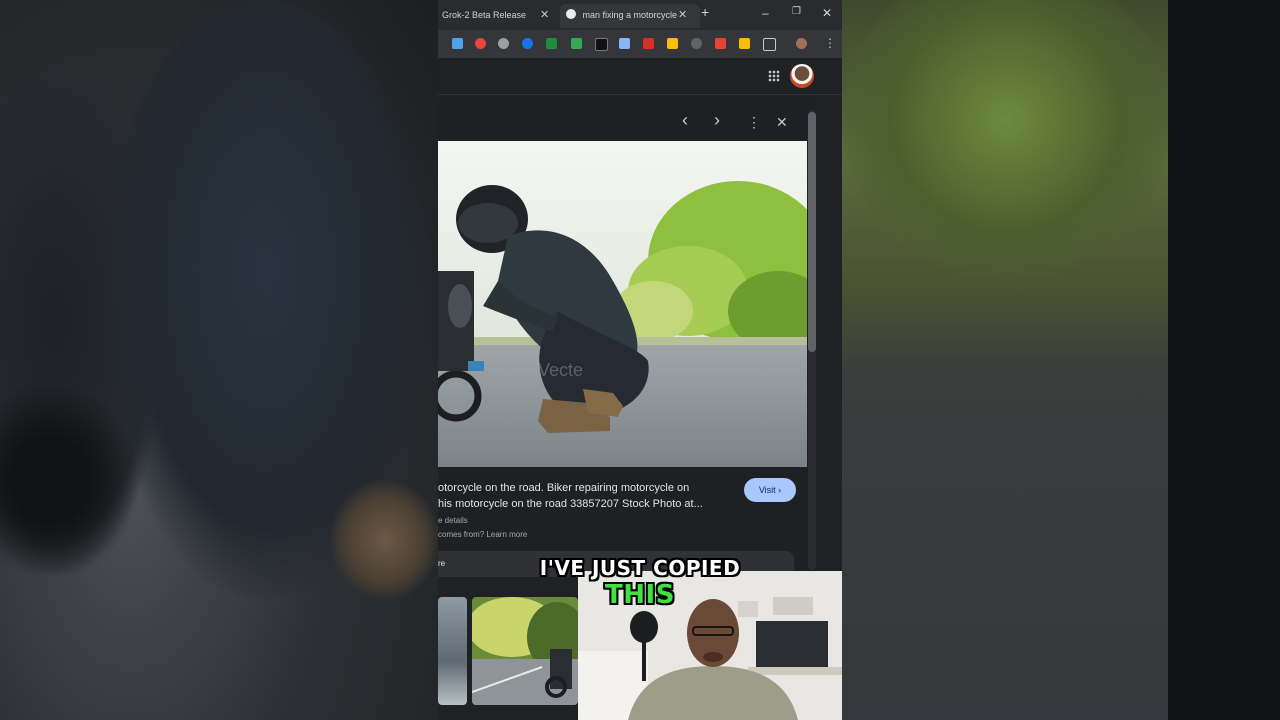 This screenshot has height=720, width=1280. I want to click on new-tab-button: +, so click(705, 12).